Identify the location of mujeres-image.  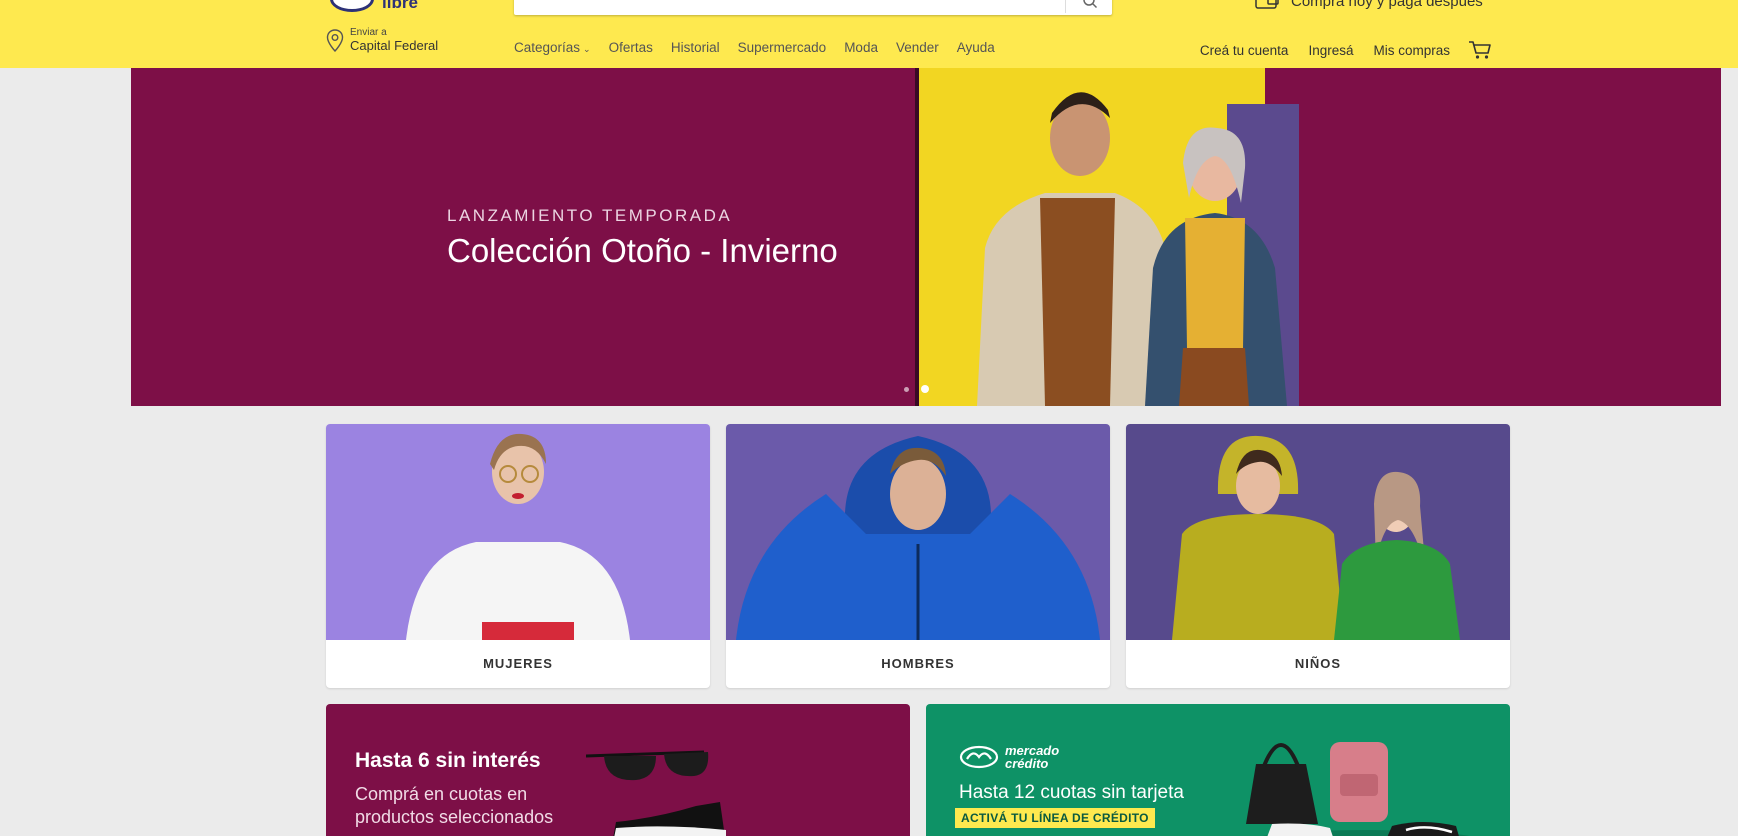
(518, 532).